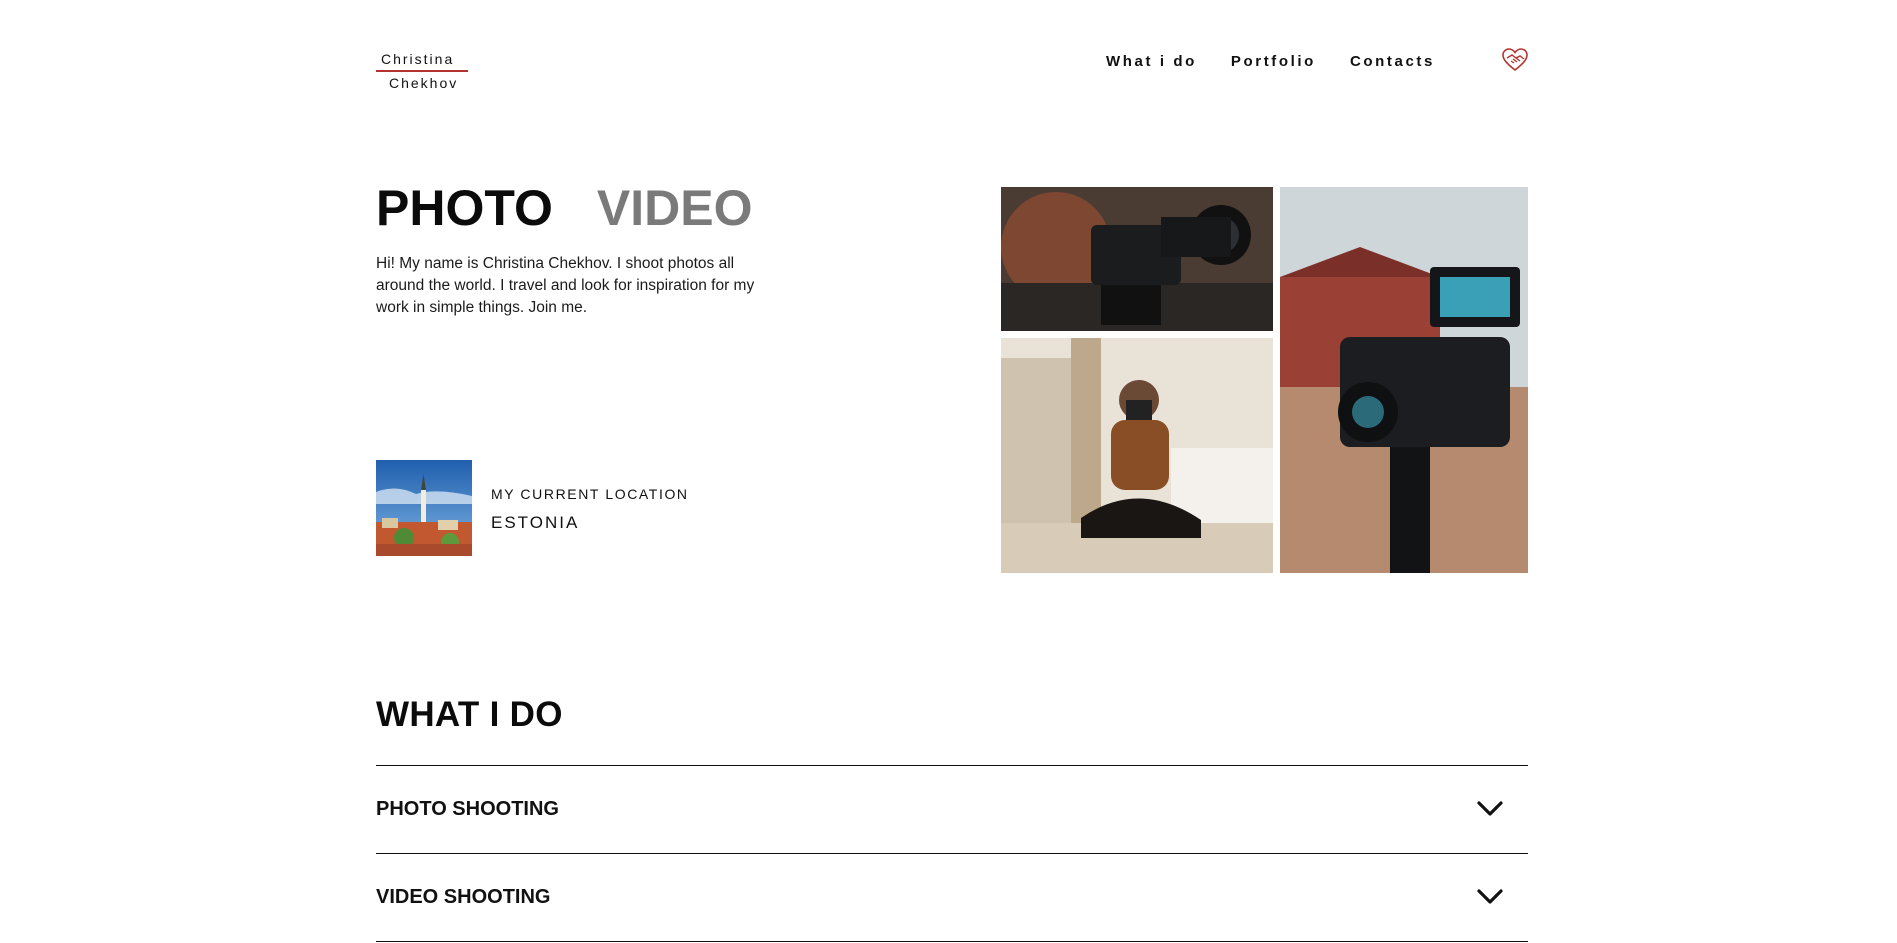 The width and height of the screenshot is (1897, 943). What do you see at coordinates (463, 896) in the screenshot?
I see `accordion-label: VIDEO SHOOTING` at bounding box center [463, 896].